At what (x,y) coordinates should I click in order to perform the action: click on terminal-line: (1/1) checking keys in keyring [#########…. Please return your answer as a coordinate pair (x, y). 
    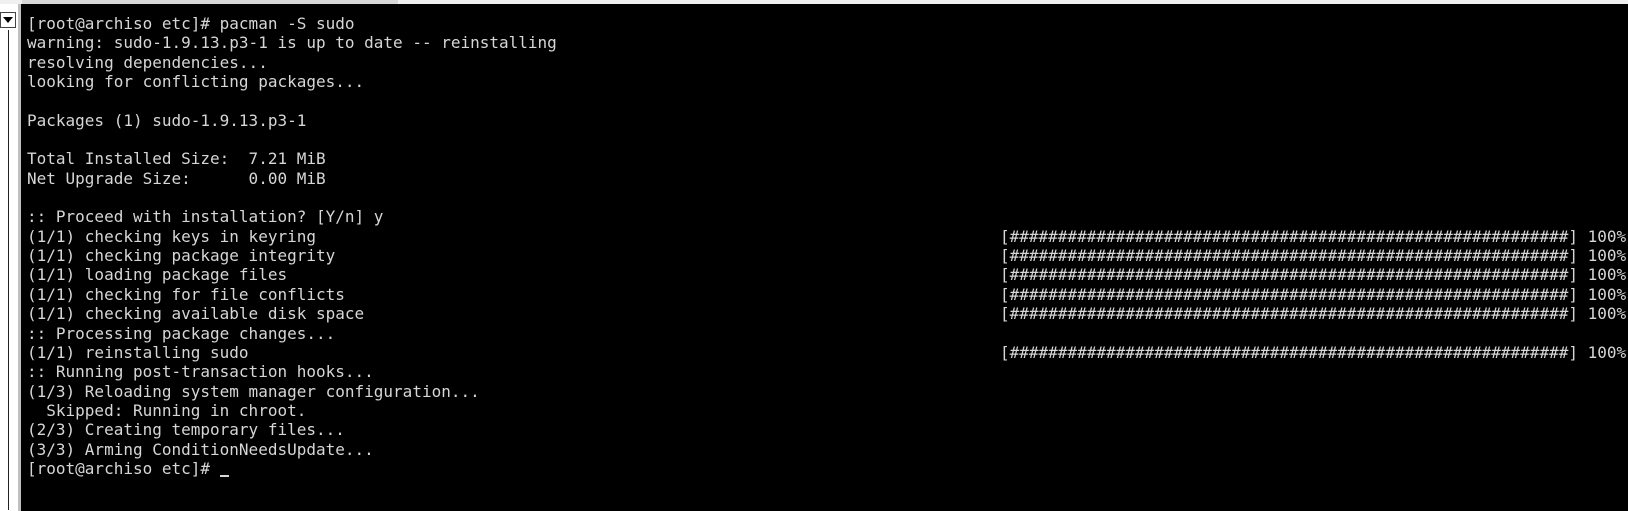
    Looking at the image, I should click on (827, 236).